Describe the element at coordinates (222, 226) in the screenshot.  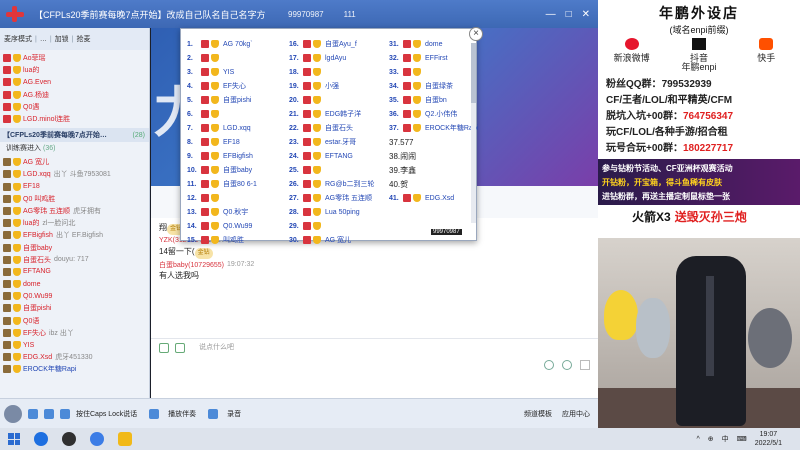
I see `rank-entry: 14. Q0.Wu99` at that location.